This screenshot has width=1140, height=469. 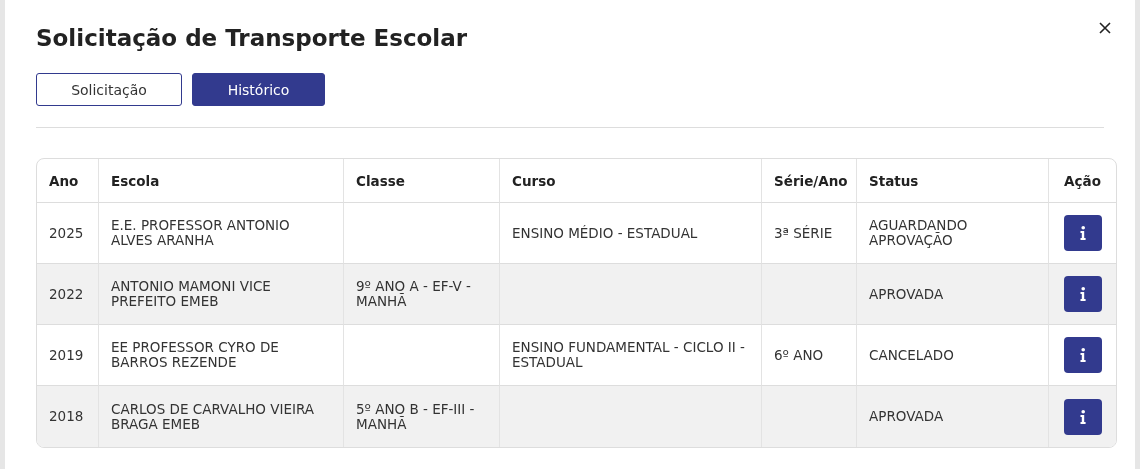 What do you see at coordinates (66, 293) in the screenshot?
I see `year-cell: 2022` at bounding box center [66, 293].